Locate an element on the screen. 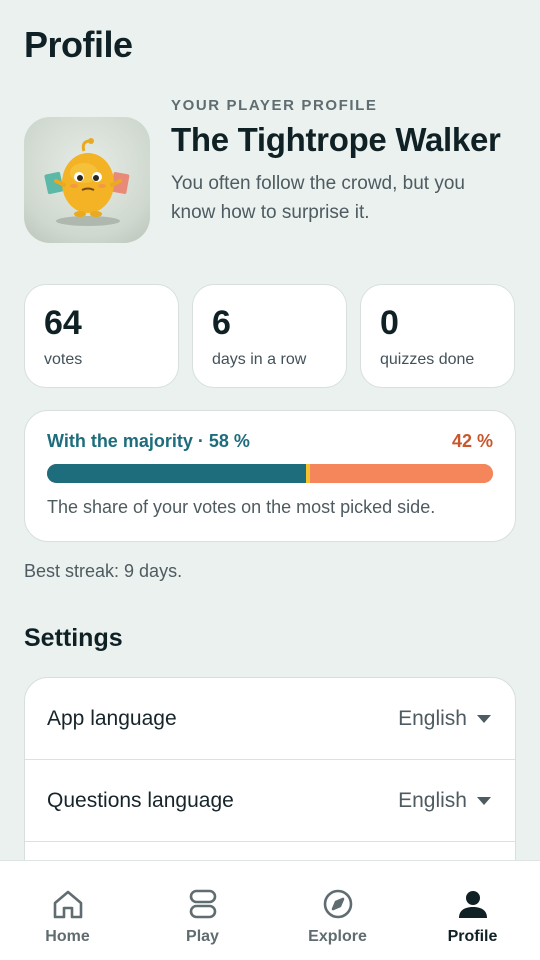 The width and height of the screenshot is (540, 960). minority-bar-fill is located at coordinates (401, 473).